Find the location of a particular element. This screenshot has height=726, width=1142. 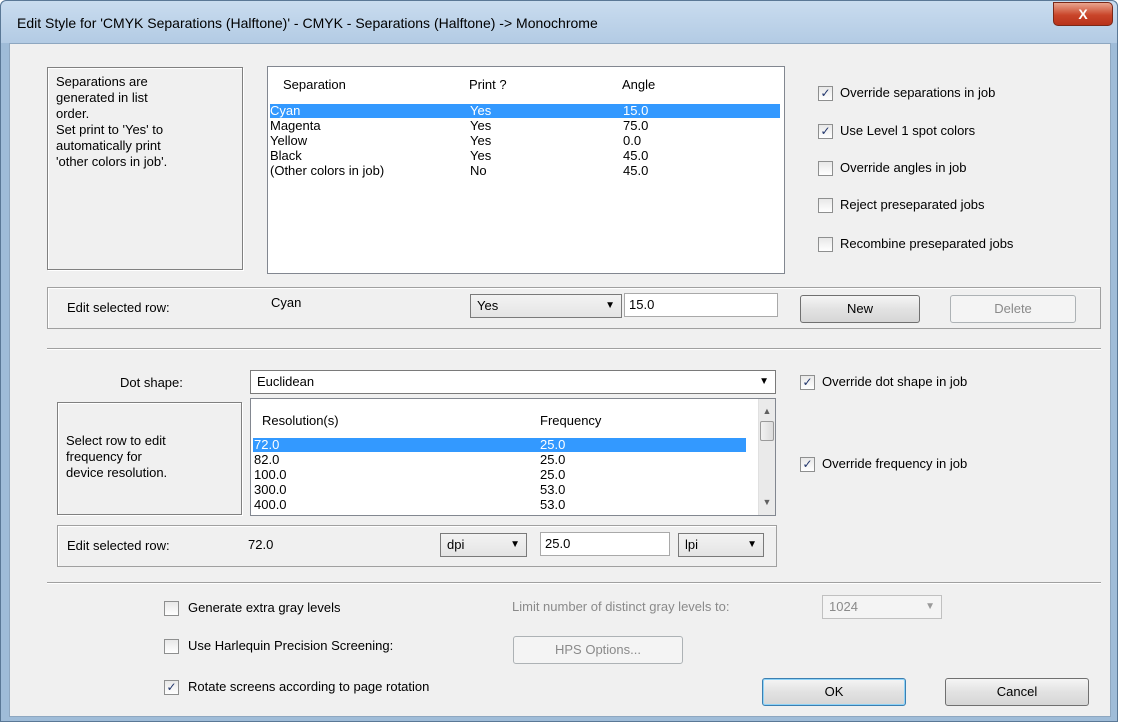

override-separations-label: Override separations in job is located at coordinates (917, 92).